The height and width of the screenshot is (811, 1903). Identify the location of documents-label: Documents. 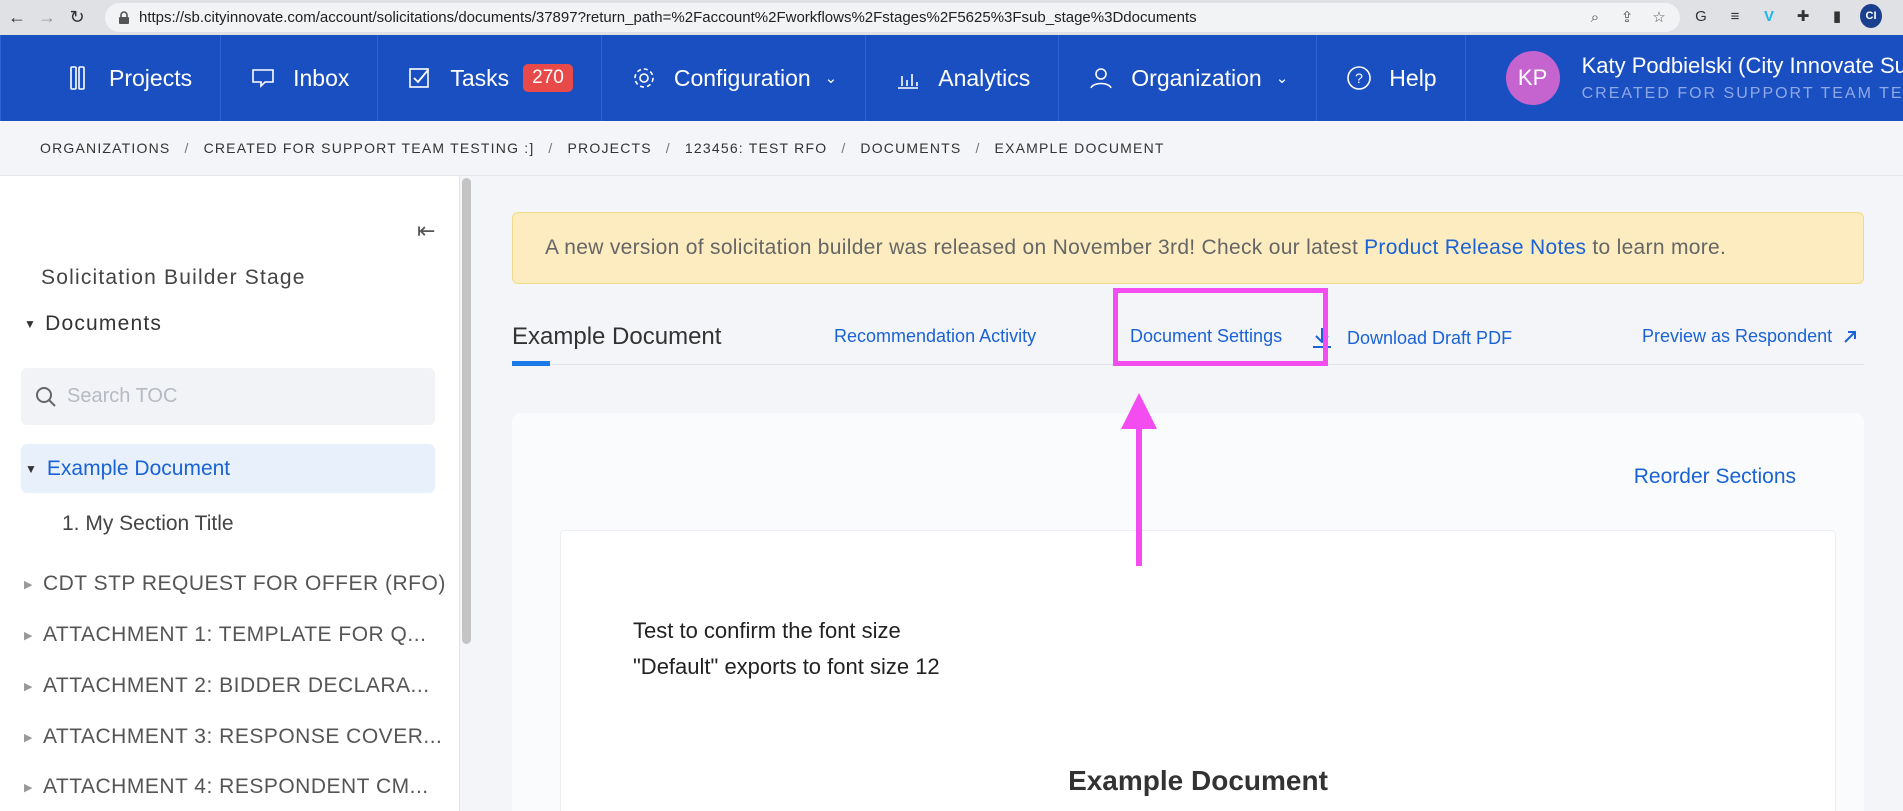
(104, 323).